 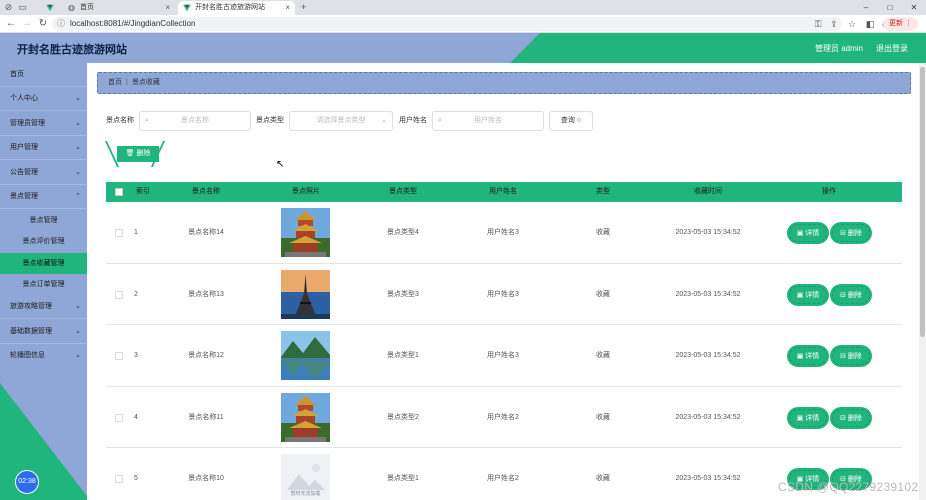 I want to click on chevron-up-icon: ⌃, so click(x=78, y=196).